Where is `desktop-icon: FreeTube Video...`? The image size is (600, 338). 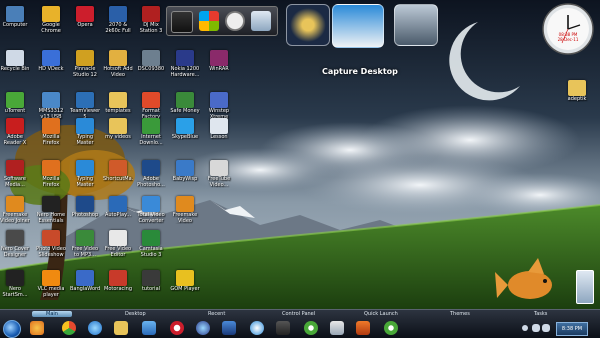 desktop-icon: FreeTube Video... is located at coordinates (219, 174).